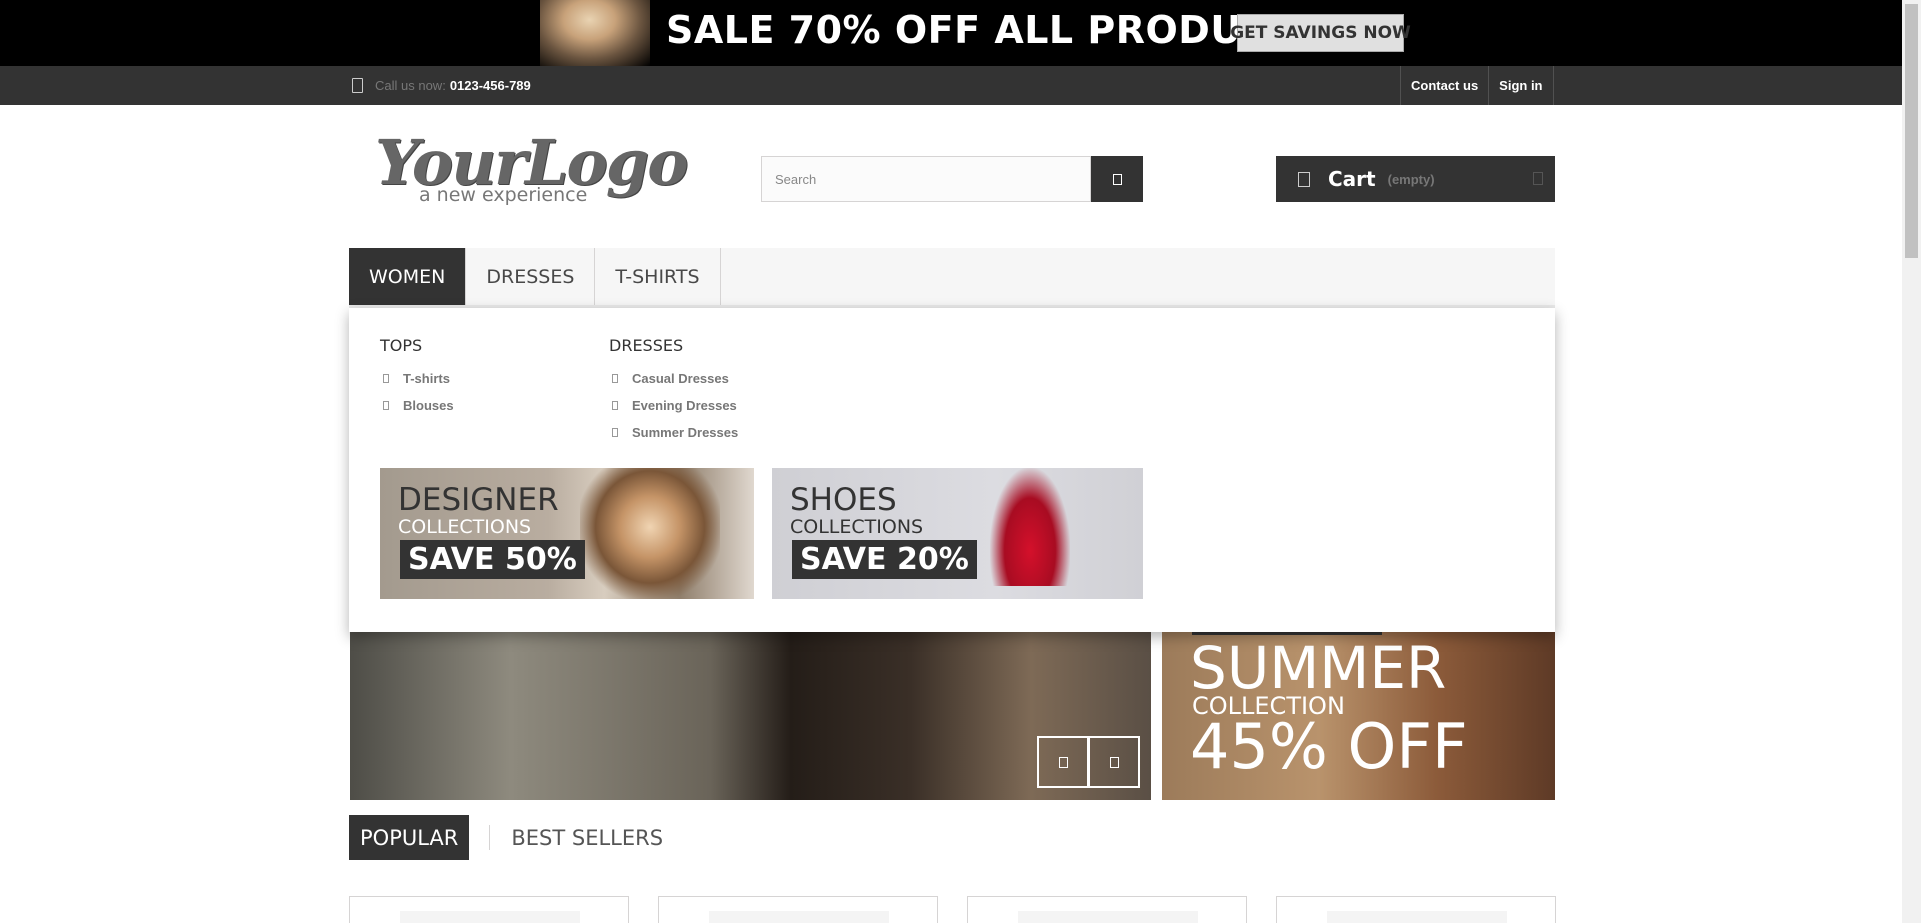 This screenshot has width=1921, height=923. I want to click on submenu-column-tops: TOPS T-shirts Blouses, so click(417, 377).